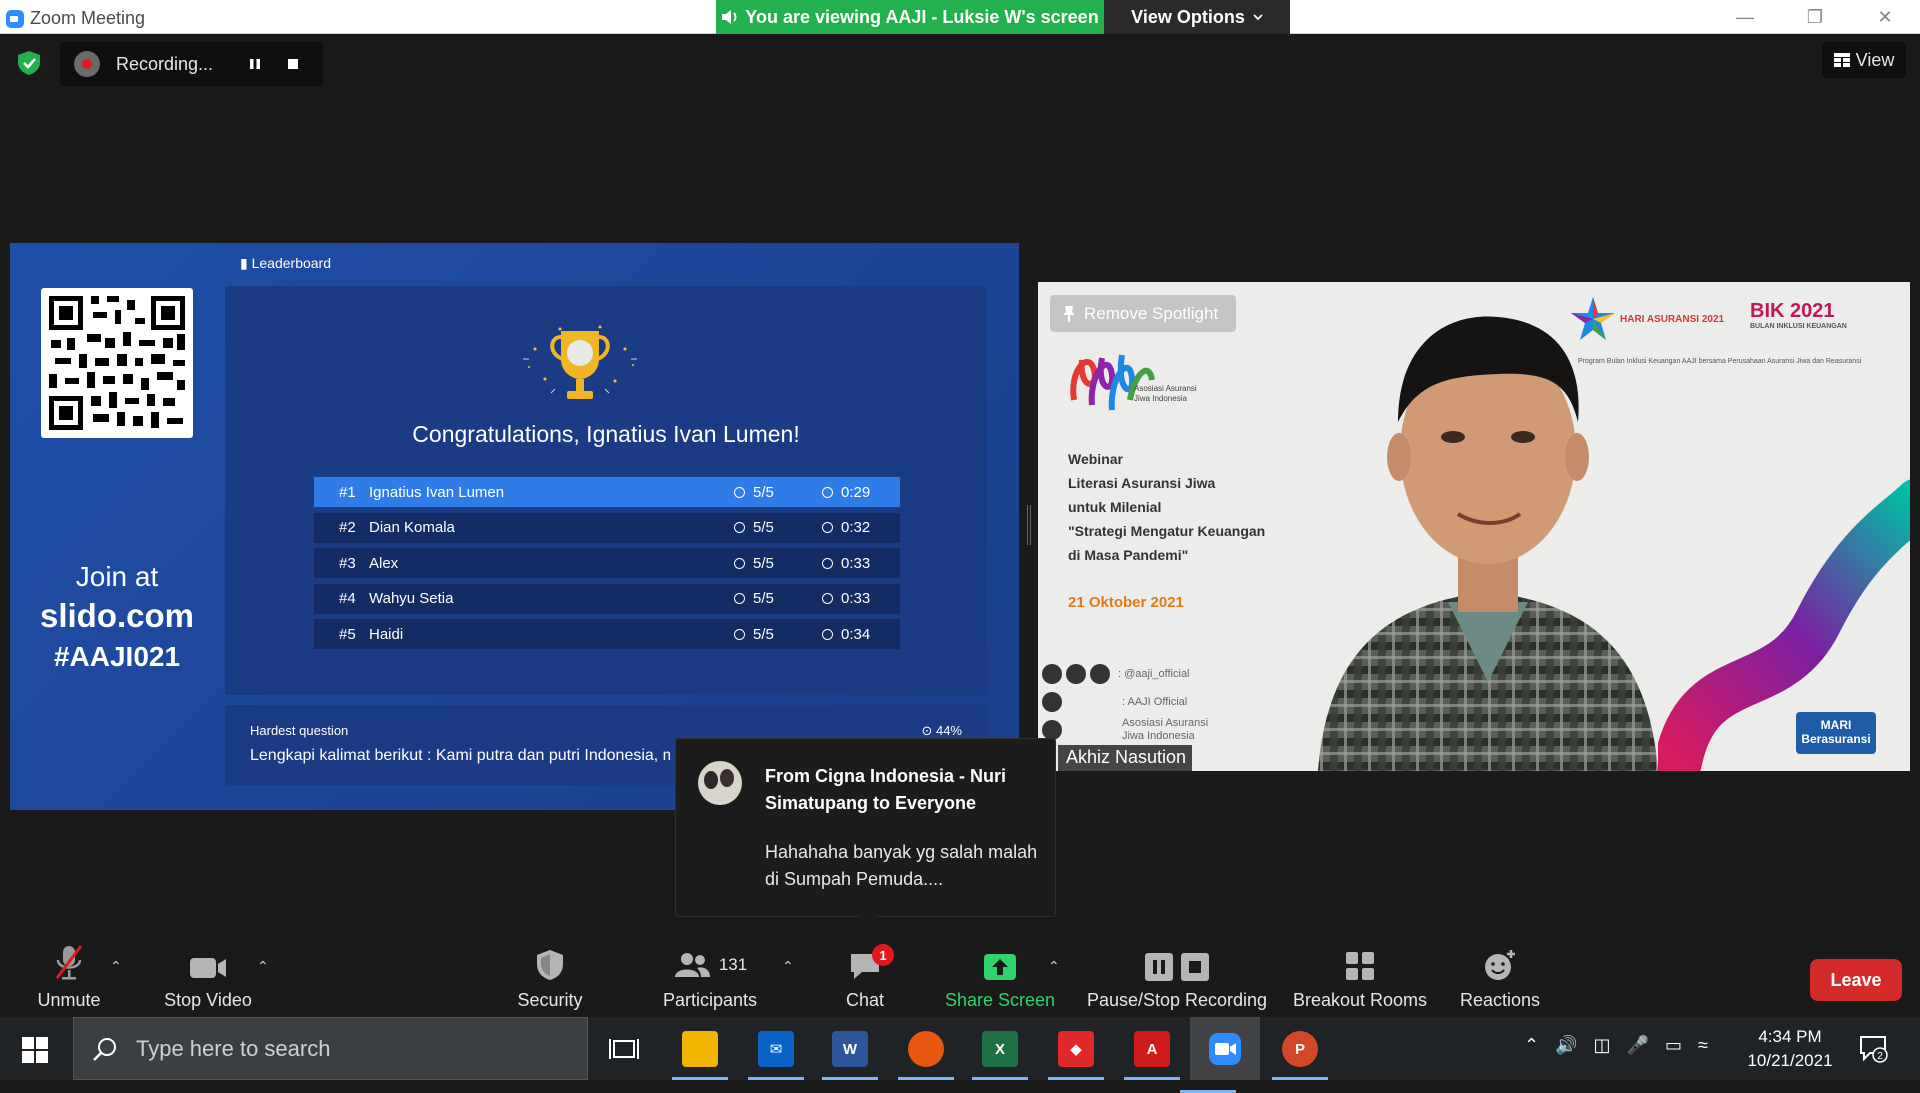 The height and width of the screenshot is (1093, 1920). Describe the element at coordinates (116, 966) in the screenshot. I see `audio-options-caret-icon: ⌃` at that location.